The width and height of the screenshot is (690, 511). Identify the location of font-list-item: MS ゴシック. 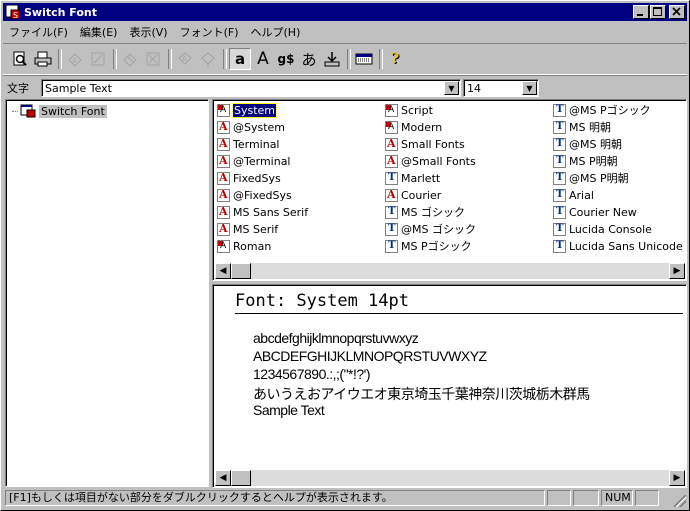
(425, 212).